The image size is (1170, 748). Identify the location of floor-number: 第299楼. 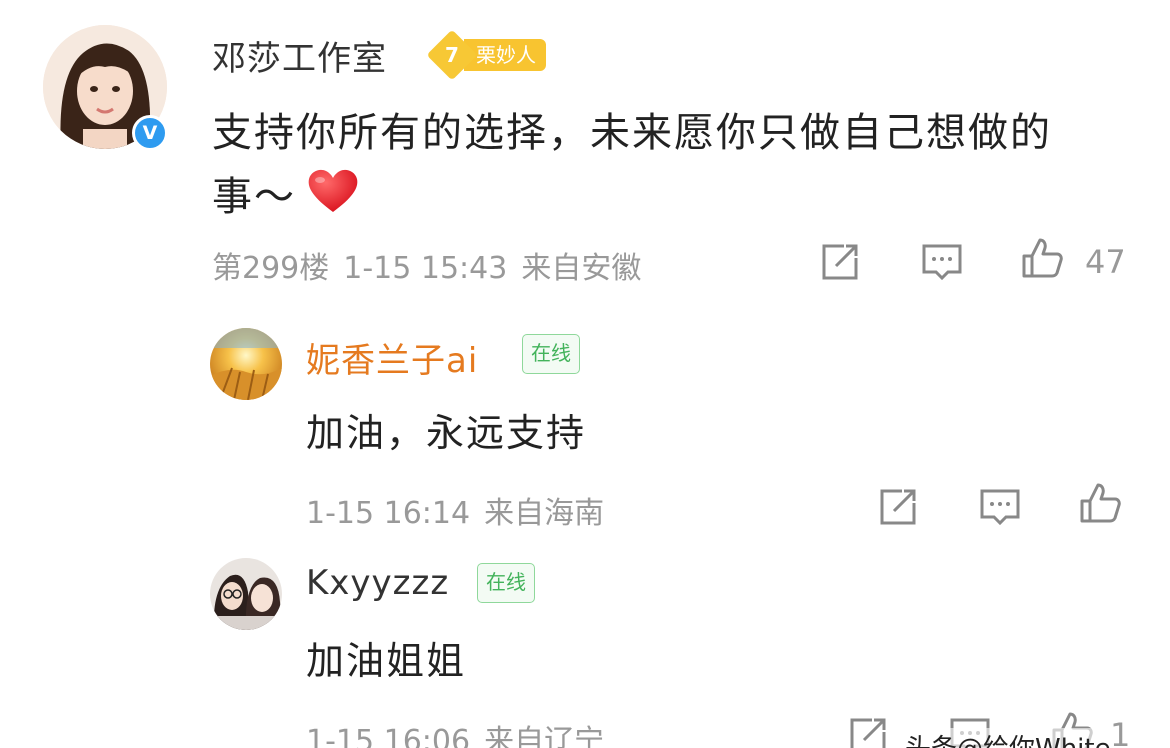
(271, 268).